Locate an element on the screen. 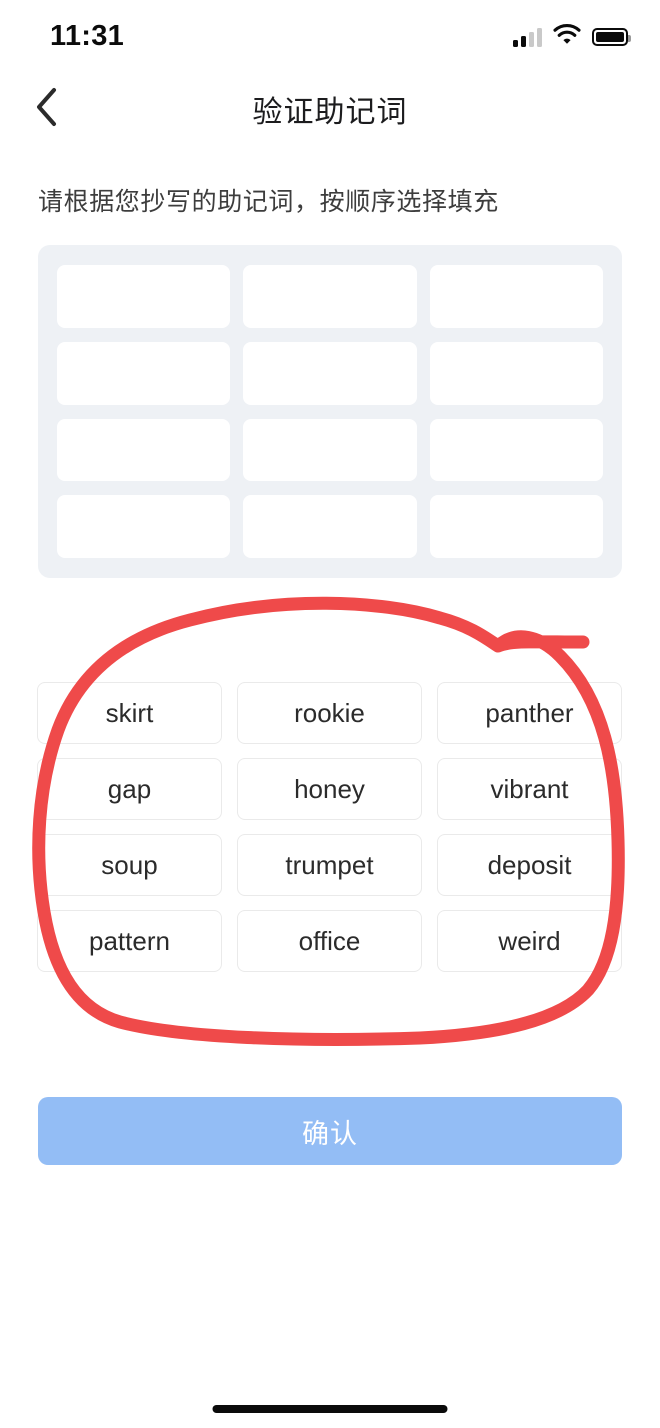  word-chip: office is located at coordinates (329, 941).